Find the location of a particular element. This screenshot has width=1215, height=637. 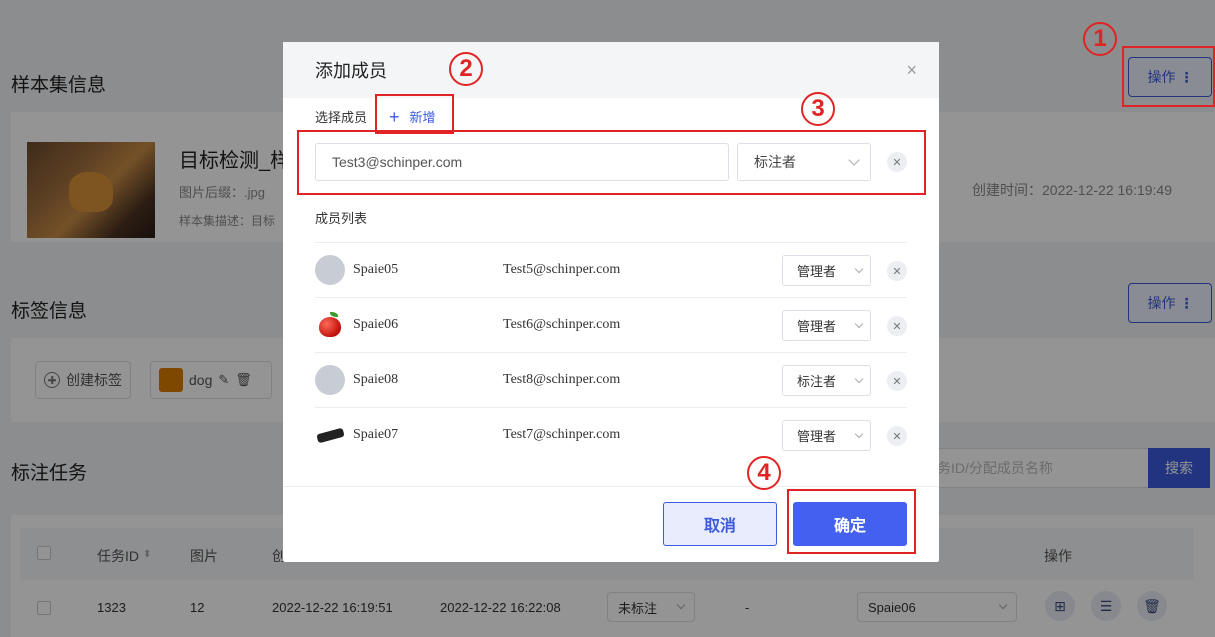

step-number-3: 3 is located at coordinates (818, 109).